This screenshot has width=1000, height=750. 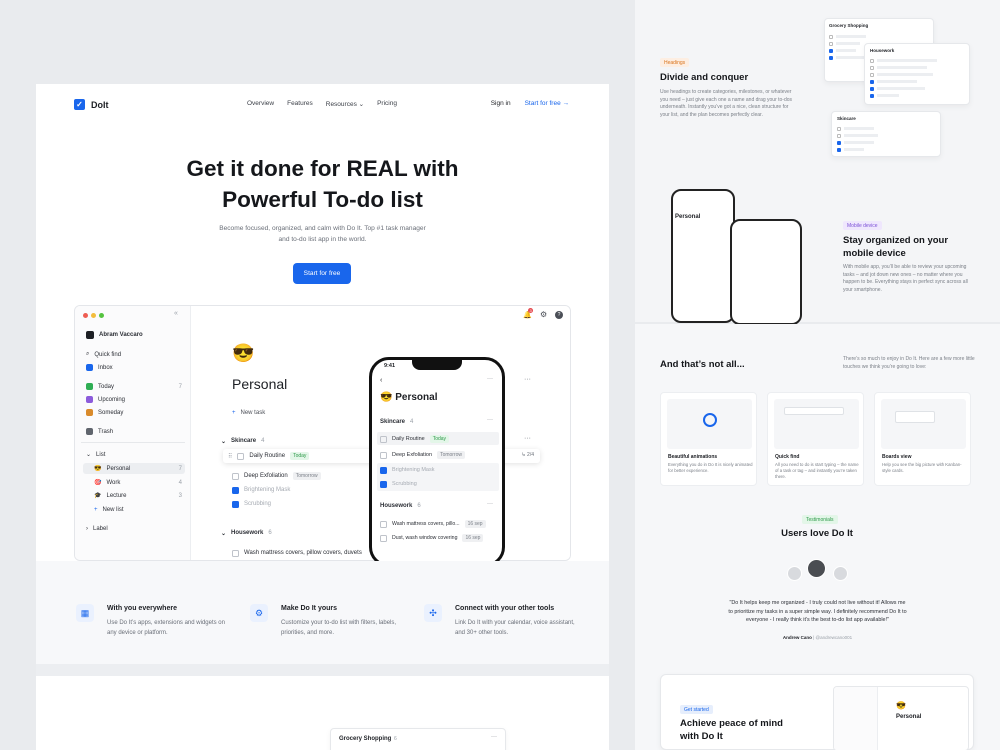 What do you see at coordinates (260, 104) in the screenshot?
I see `nav-overview: Overview` at bounding box center [260, 104].